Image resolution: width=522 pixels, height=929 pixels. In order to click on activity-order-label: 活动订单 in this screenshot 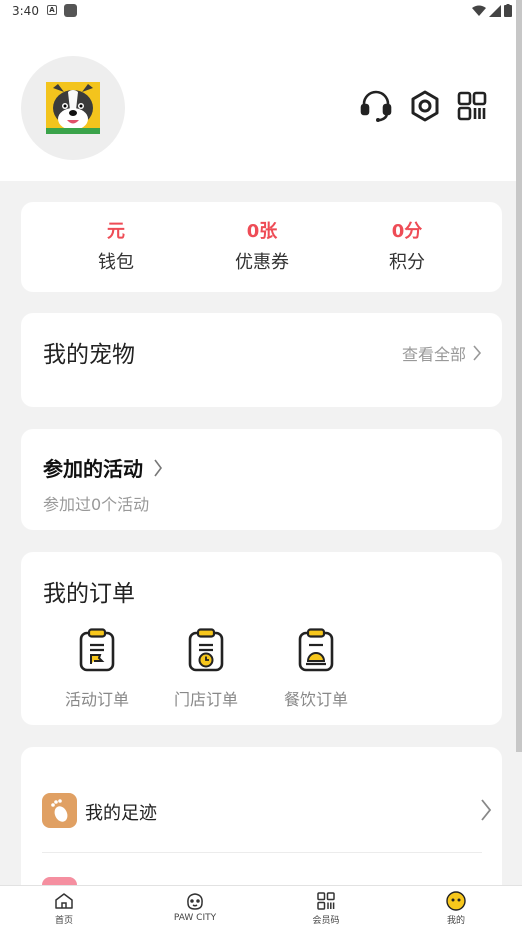, I will do `click(96, 699)`.